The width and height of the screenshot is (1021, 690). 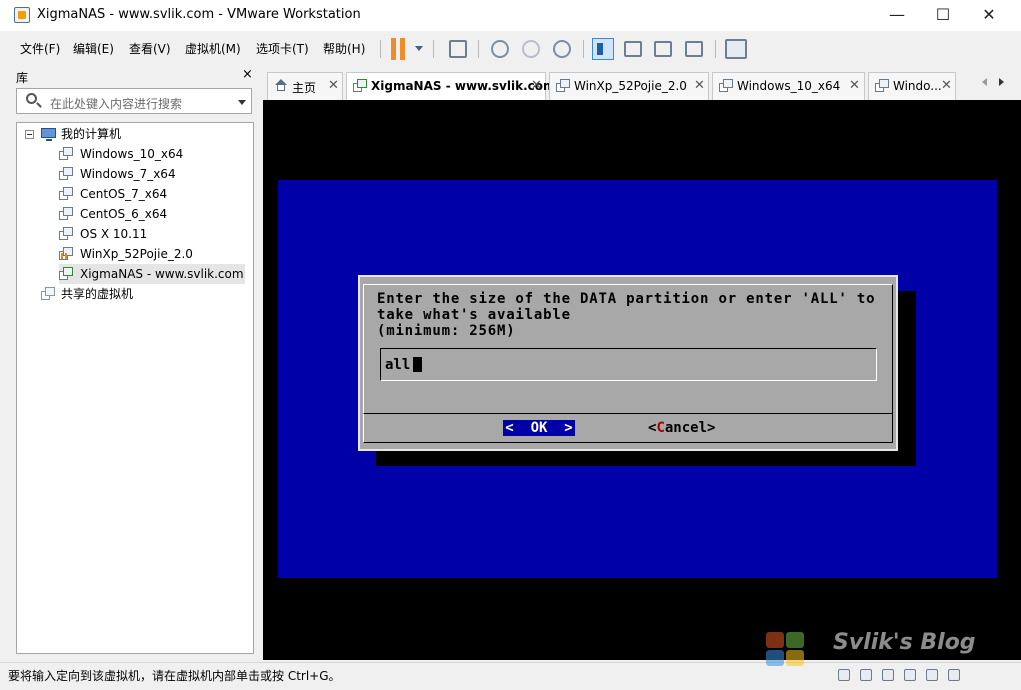 I want to click on tree-item-vm: CentOS_6_x64, so click(x=155, y=214).